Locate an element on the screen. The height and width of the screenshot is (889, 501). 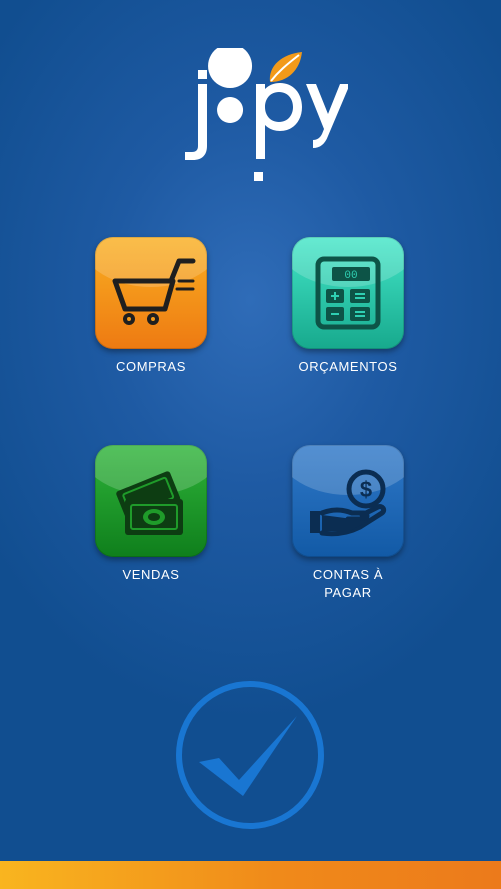
checkmark-icon is located at coordinates (248, 756).